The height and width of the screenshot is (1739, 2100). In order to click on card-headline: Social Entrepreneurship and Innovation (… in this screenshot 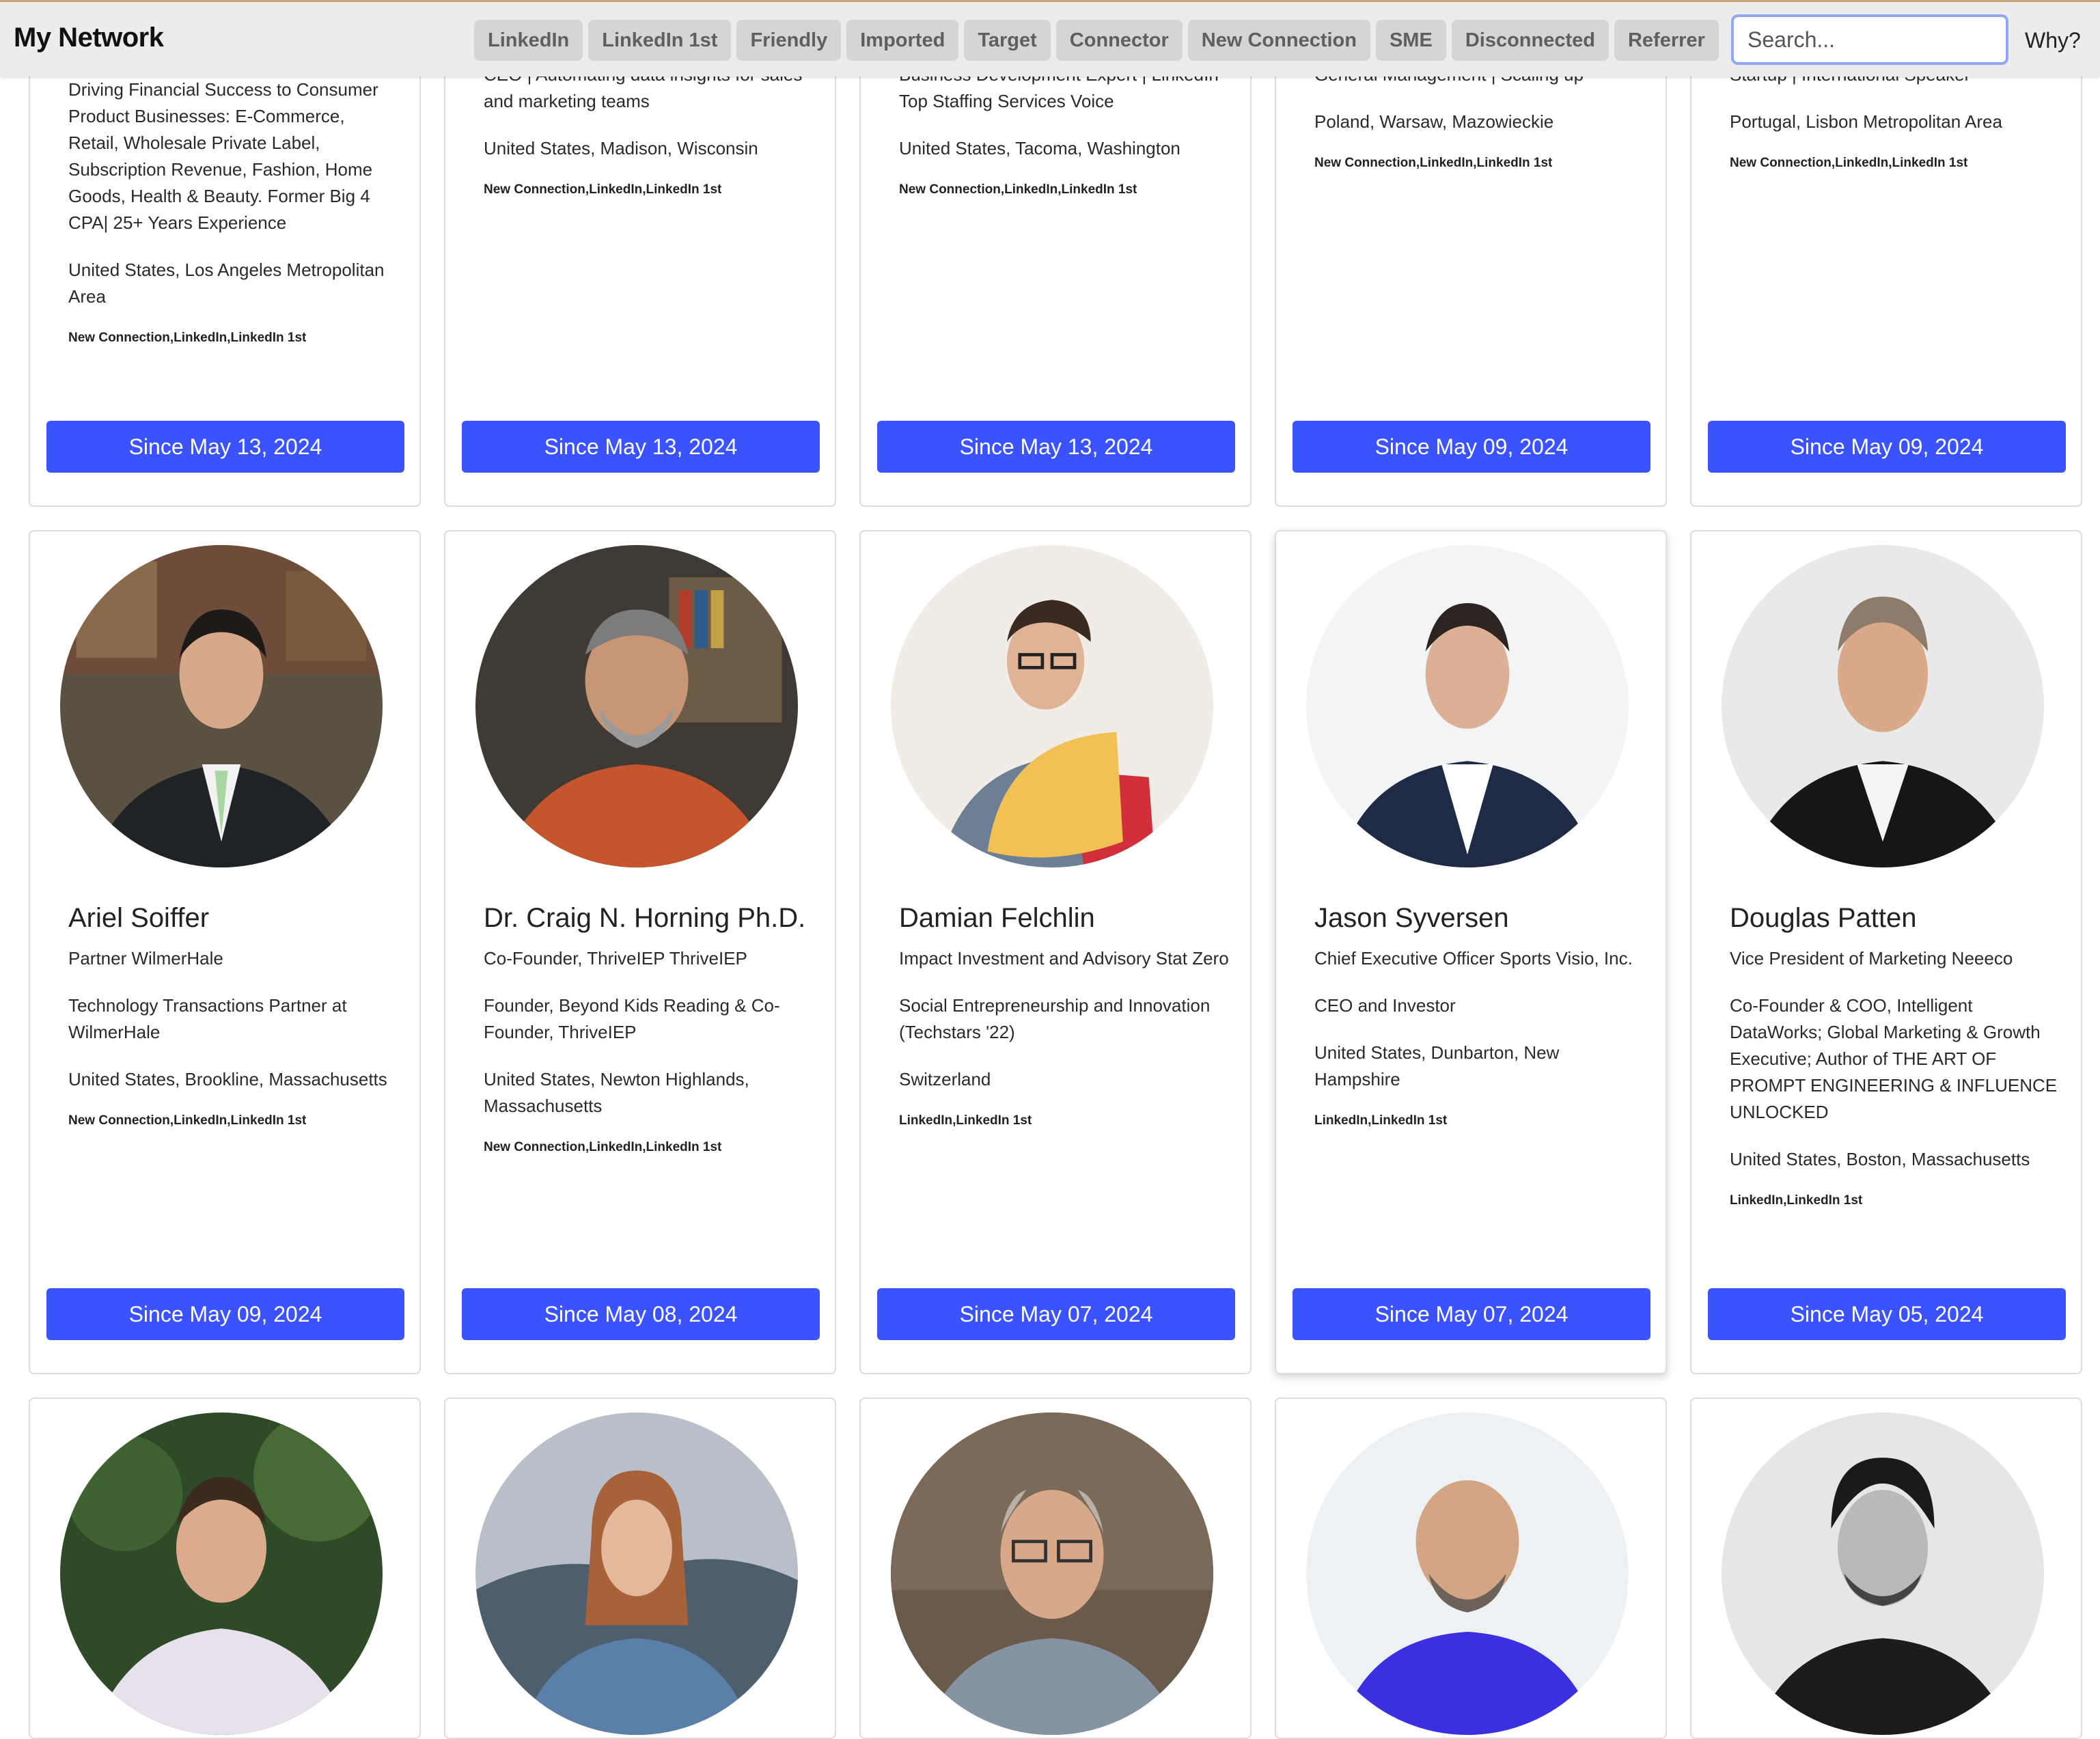, I will do `click(1055, 1018)`.